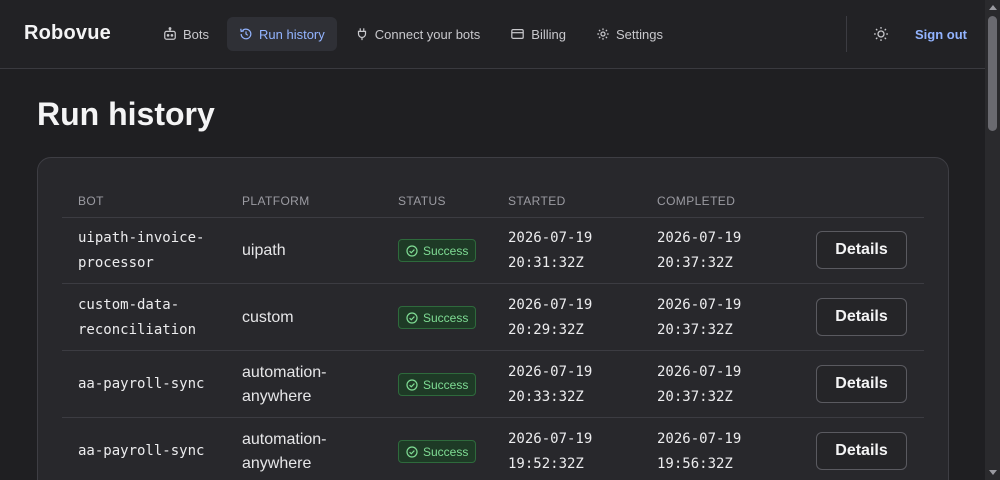 The image size is (1000, 480). Describe the element at coordinates (992, 240) in the screenshot. I see `page-scrollbar` at that location.